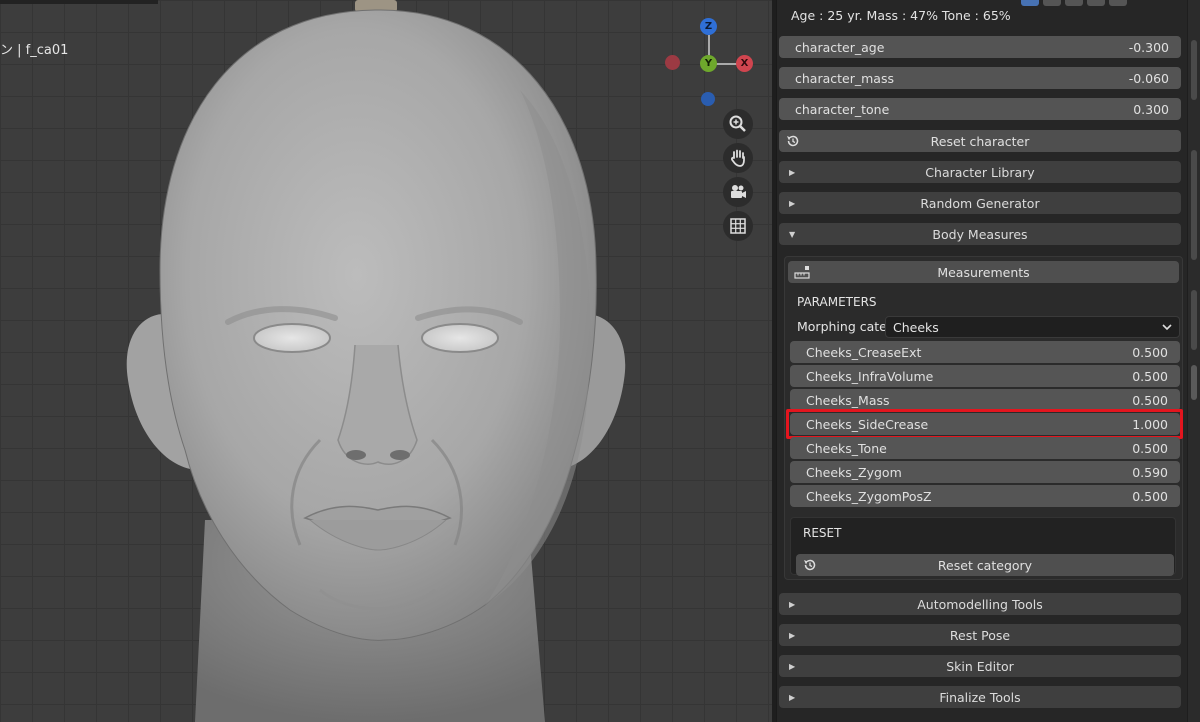 The width and height of the screenshot is (1200, 722). What do you see at coordinates (854, 472) in the screenshot?
I see `param-name: Cheeks_Zygom` at bounding box center [854, 472].